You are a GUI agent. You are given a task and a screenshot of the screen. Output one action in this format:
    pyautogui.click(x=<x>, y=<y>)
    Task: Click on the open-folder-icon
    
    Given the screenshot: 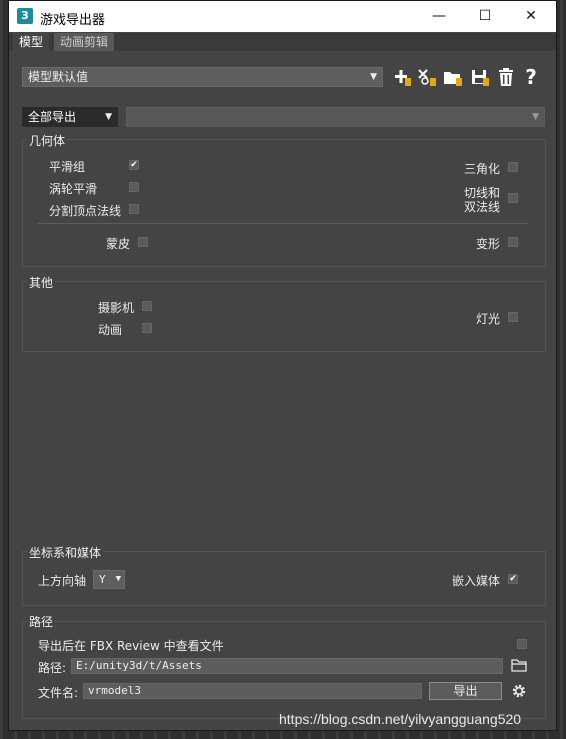 What is the action you would take?
    pyautogui.click(x=453, y=77)
    